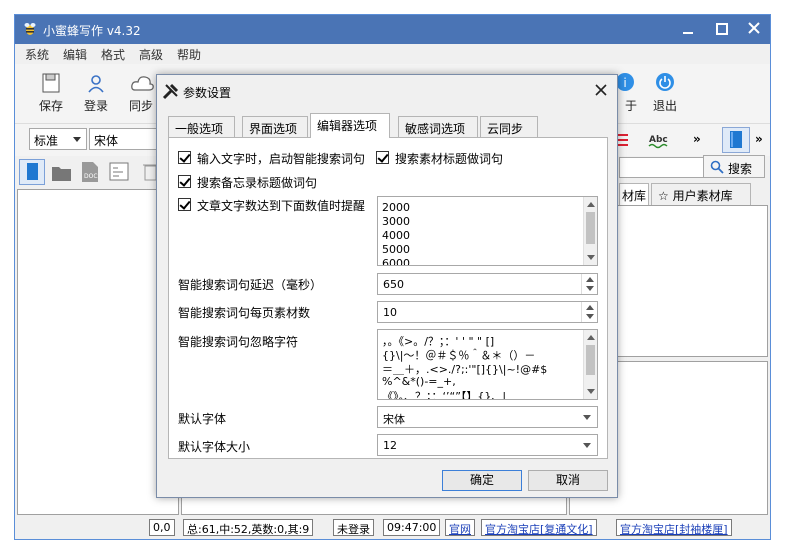 This screenshot has width=785, height=553. Describe the element at coordinates (75, 54) in the screenshot. I see `menu-edit: 编辑` at that location.